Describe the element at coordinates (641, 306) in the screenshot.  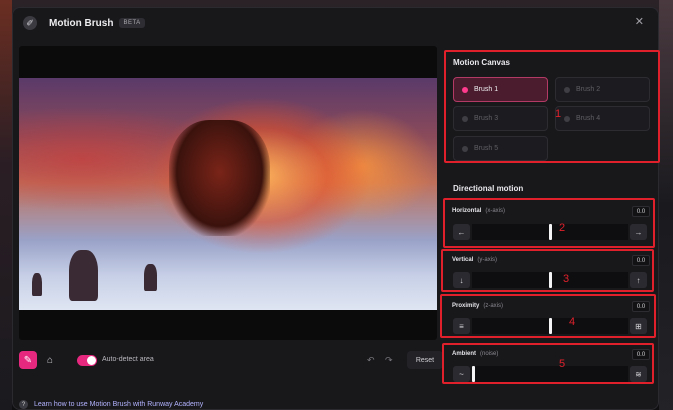
I see `proximity-value: 0.0` at that location.